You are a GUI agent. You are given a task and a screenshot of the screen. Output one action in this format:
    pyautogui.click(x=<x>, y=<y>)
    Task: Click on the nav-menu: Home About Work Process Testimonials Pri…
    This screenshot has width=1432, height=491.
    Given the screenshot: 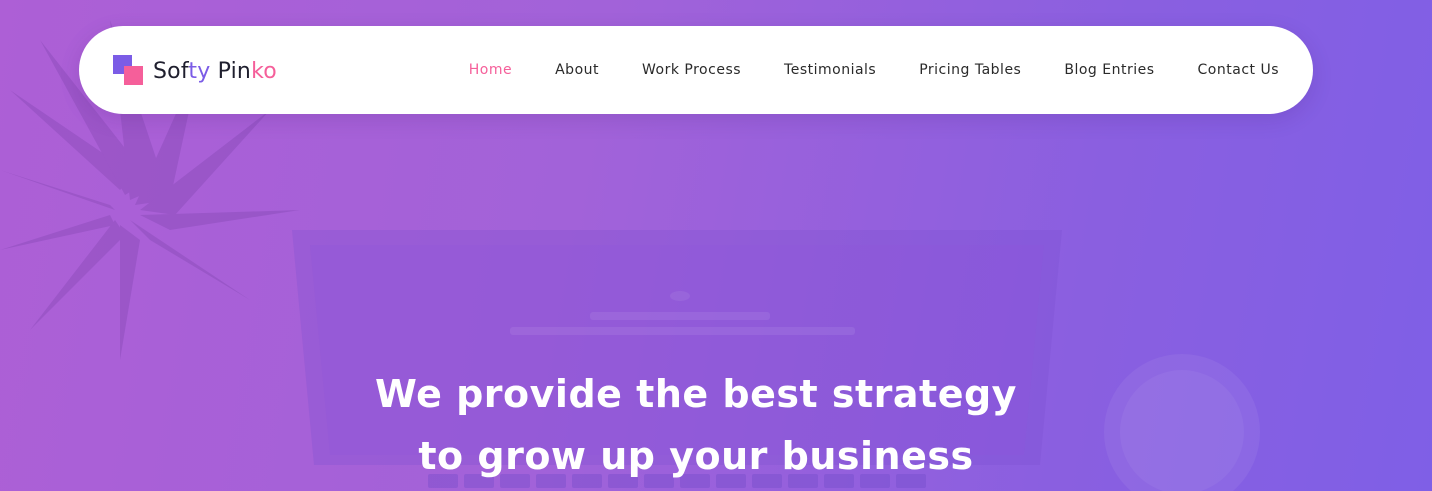 What is the action you would take?
    pyautogui.click(x=874, y=70)
    